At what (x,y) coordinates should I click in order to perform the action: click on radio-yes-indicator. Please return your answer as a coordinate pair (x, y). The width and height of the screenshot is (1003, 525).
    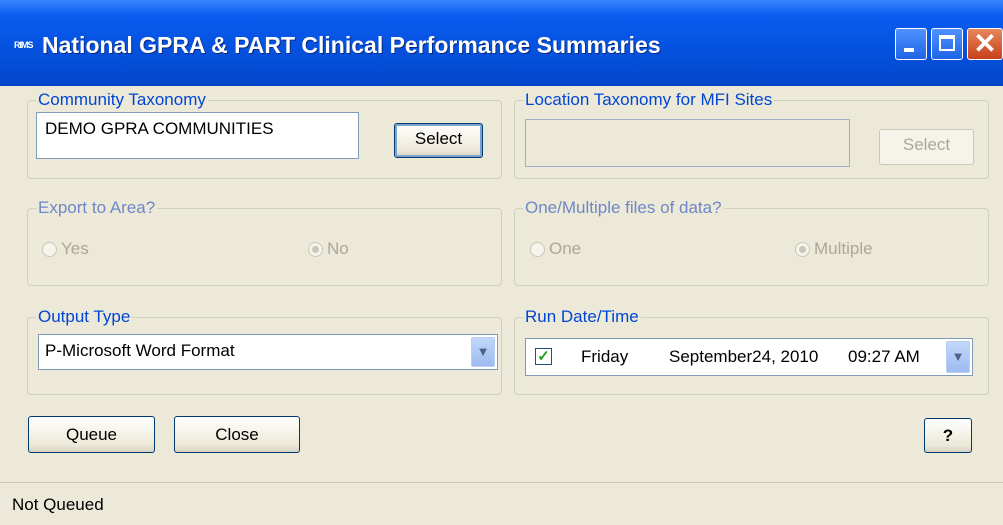
    Looking at the image, I should click on (49, 249).